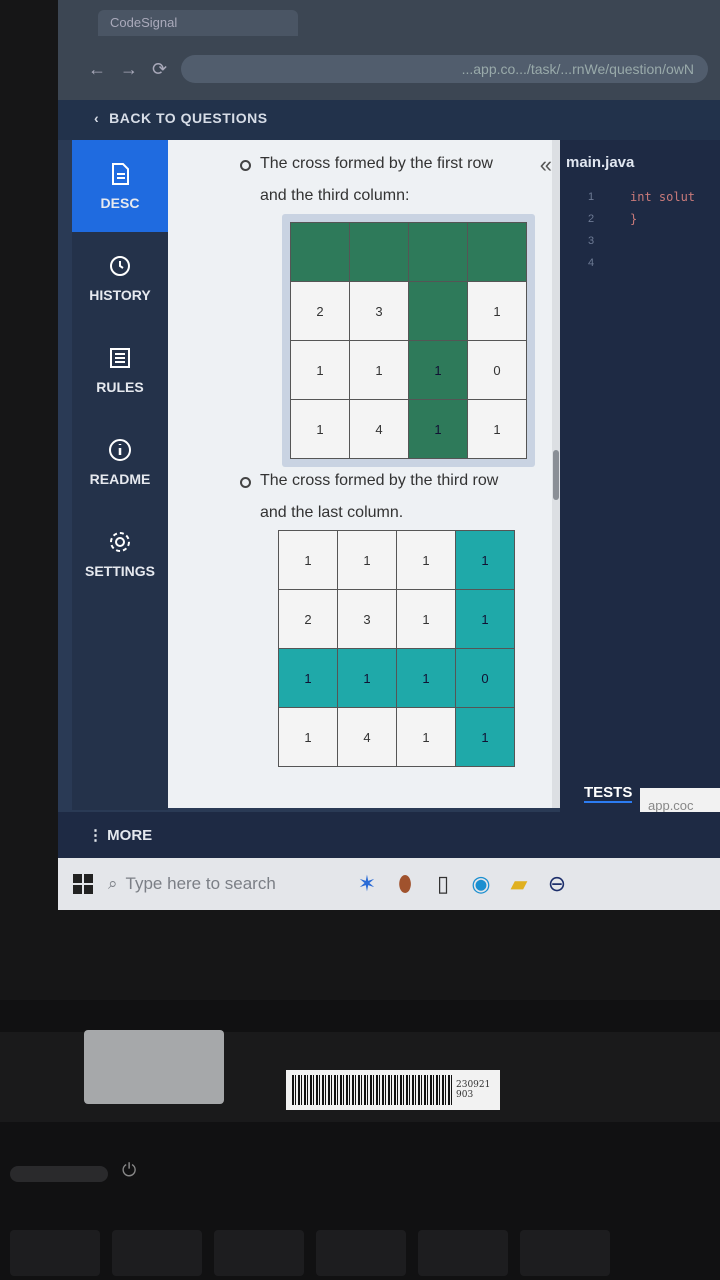 The height and width of the screenshot is (1280, 720). Describe the element at coordinates (129, 1170) in the screenshot. I see `power-icon: ⏻` at that location.